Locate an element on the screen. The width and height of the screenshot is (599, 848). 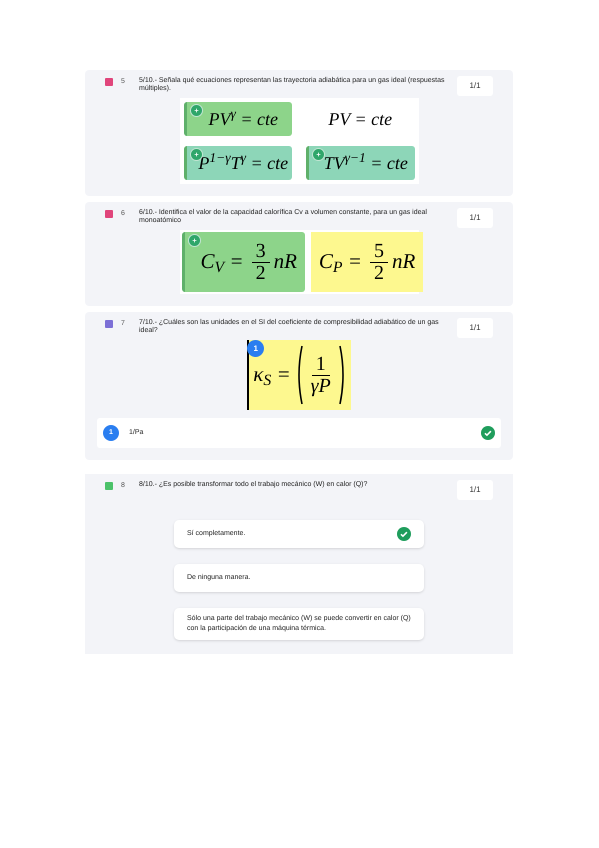
formula-text: C$_{V}$ = is located at coordinates (222, 263).